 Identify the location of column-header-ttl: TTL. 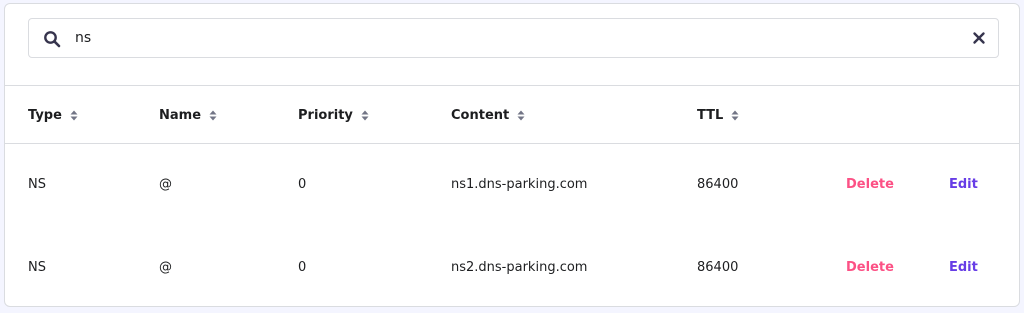
(718, 115).